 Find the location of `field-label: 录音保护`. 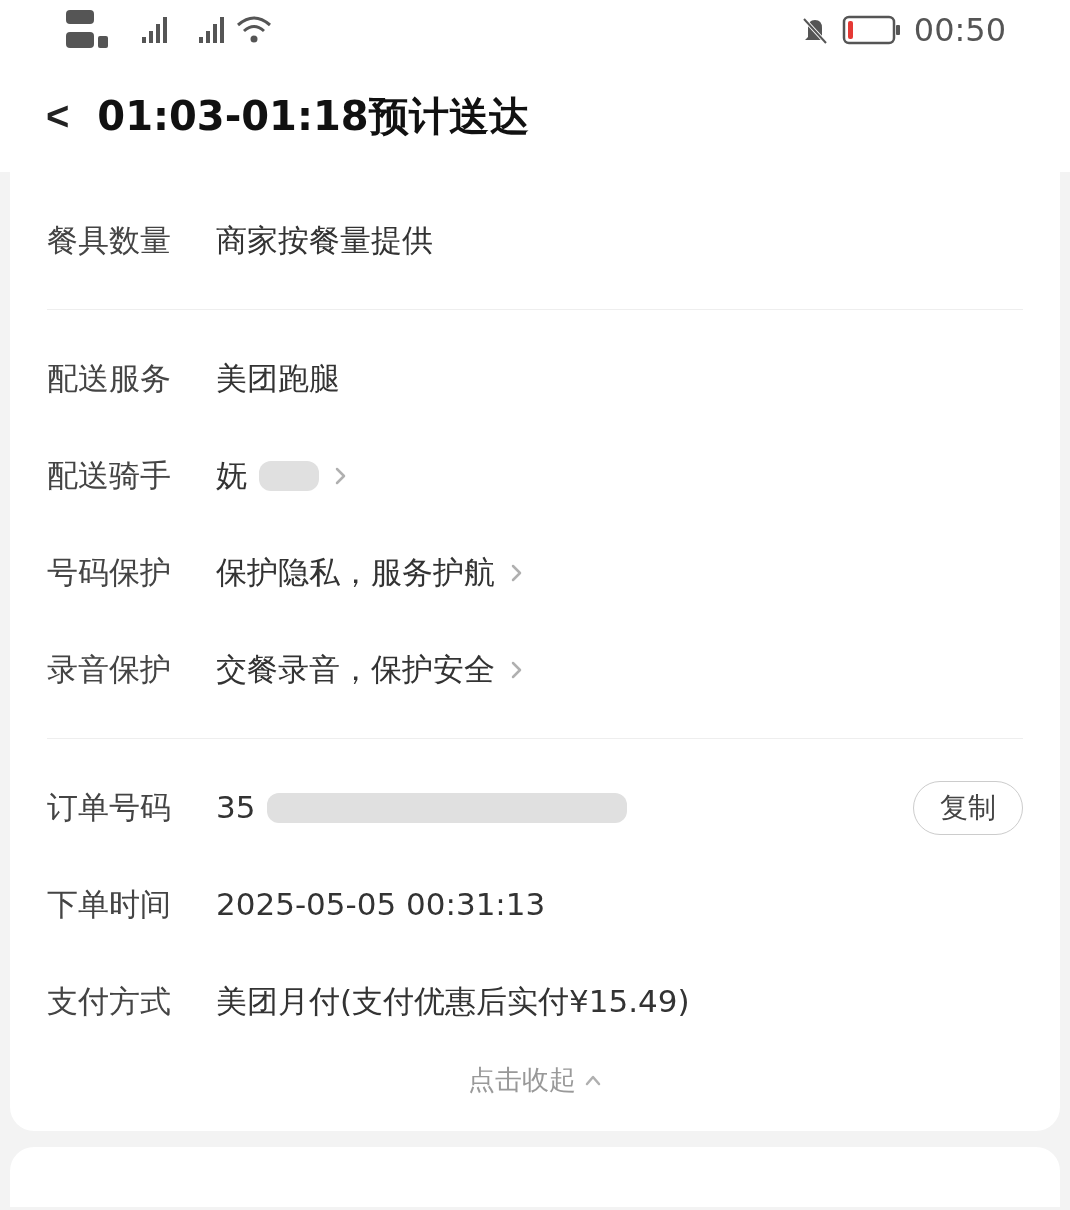

field-label: 录音保护 is located at coordinates (109, 670).